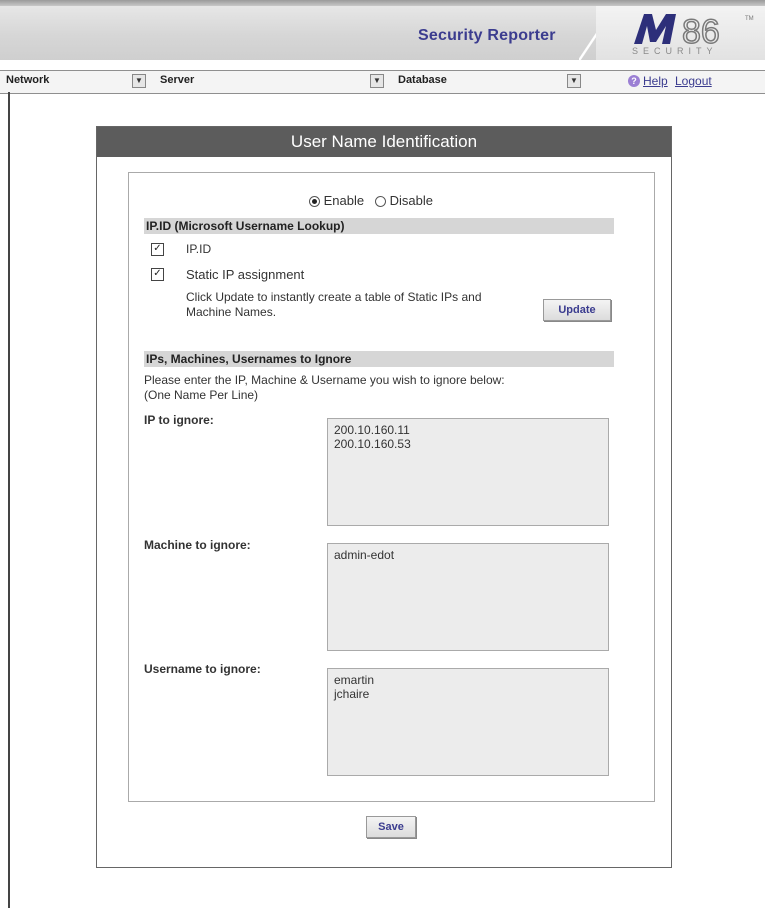 The image size is (765, 908). Describe the element at coordinates (354, 680) in the screenshot. I see `username-ignore-value: emartin` at that location.